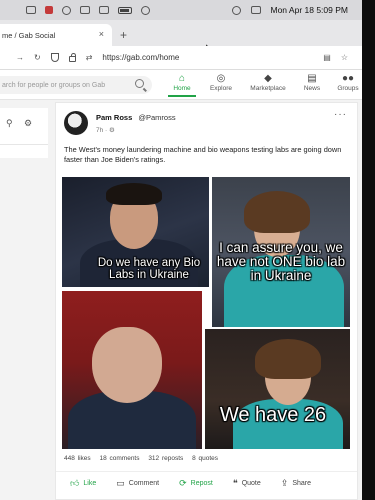 This screenshot has height=500, width=375. What do you see at coordinates (66, 10) in the screenshot?
I see `clock-icon` at bounding box center [66, 10].